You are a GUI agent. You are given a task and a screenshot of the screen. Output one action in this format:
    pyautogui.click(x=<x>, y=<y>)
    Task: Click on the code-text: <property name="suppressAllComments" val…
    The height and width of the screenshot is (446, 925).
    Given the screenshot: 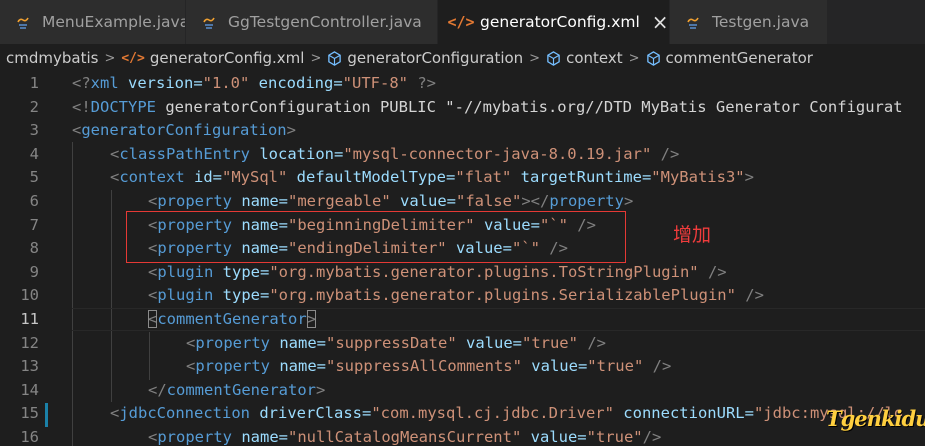 What is the action you would take?
    pyautogui.click(x=429, y=366)
    